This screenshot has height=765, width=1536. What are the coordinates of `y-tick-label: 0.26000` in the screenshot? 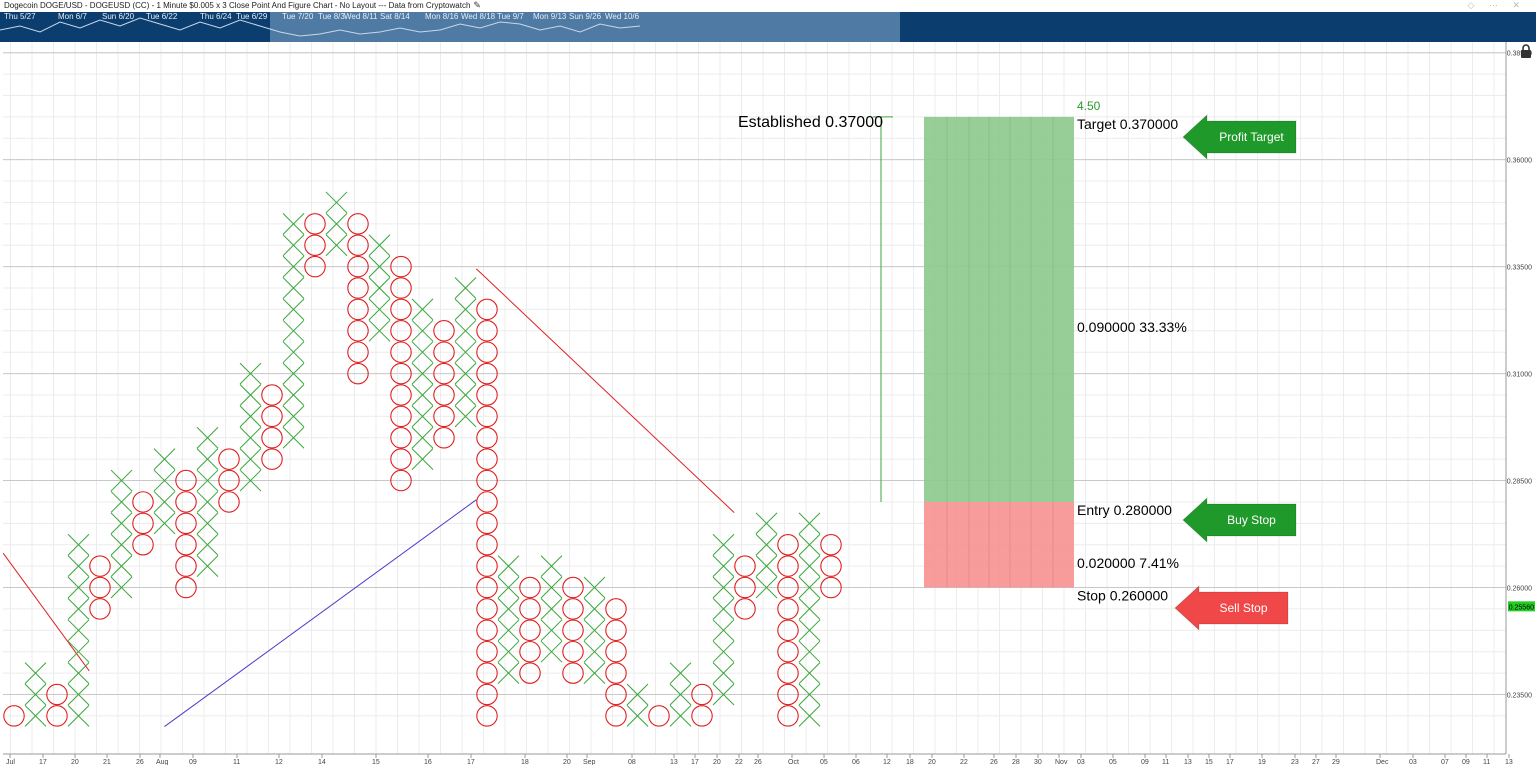 It's located at (1519, 589).